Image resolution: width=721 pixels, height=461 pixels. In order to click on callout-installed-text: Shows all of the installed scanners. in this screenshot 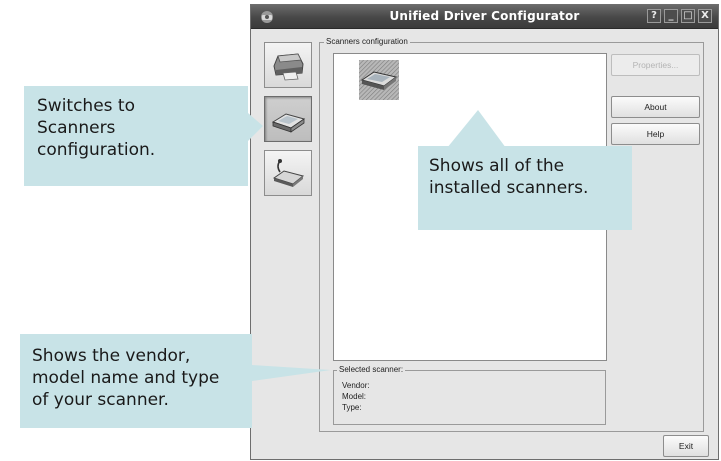, I will do `click(509, 177)`.